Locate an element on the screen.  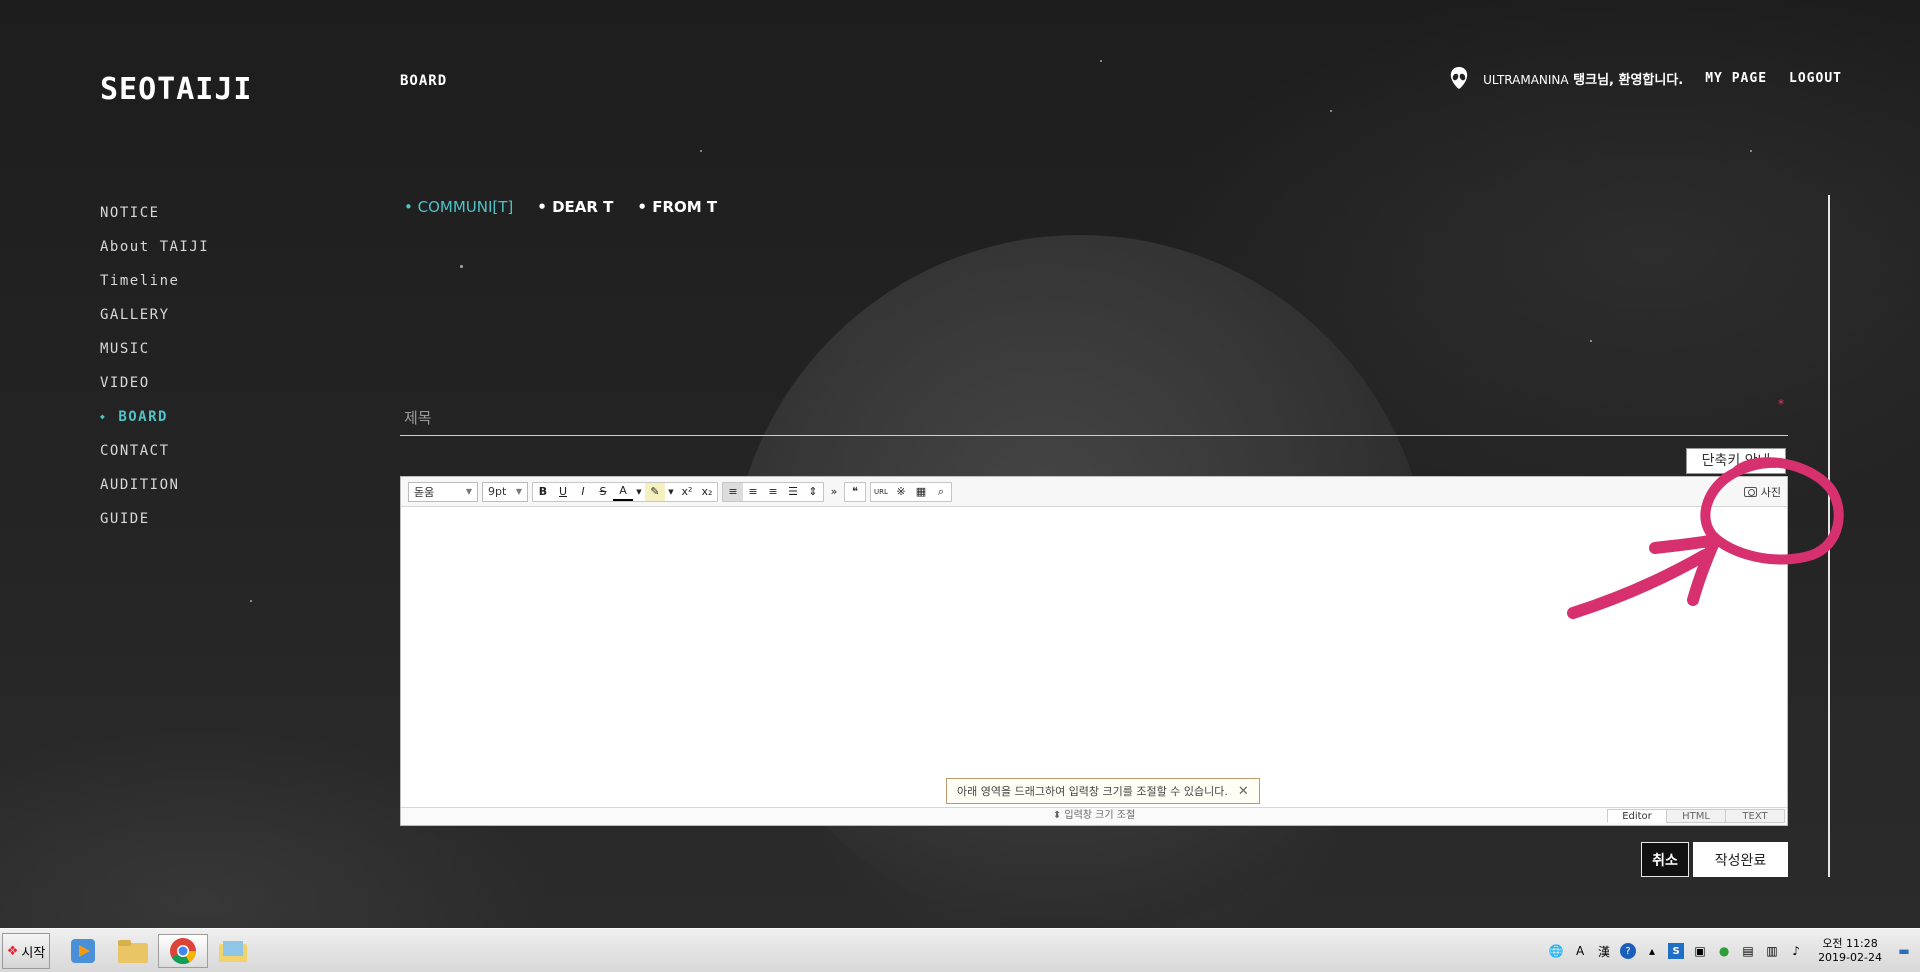
submit-button: 작성완료 is located at coordinates (1740, 859).